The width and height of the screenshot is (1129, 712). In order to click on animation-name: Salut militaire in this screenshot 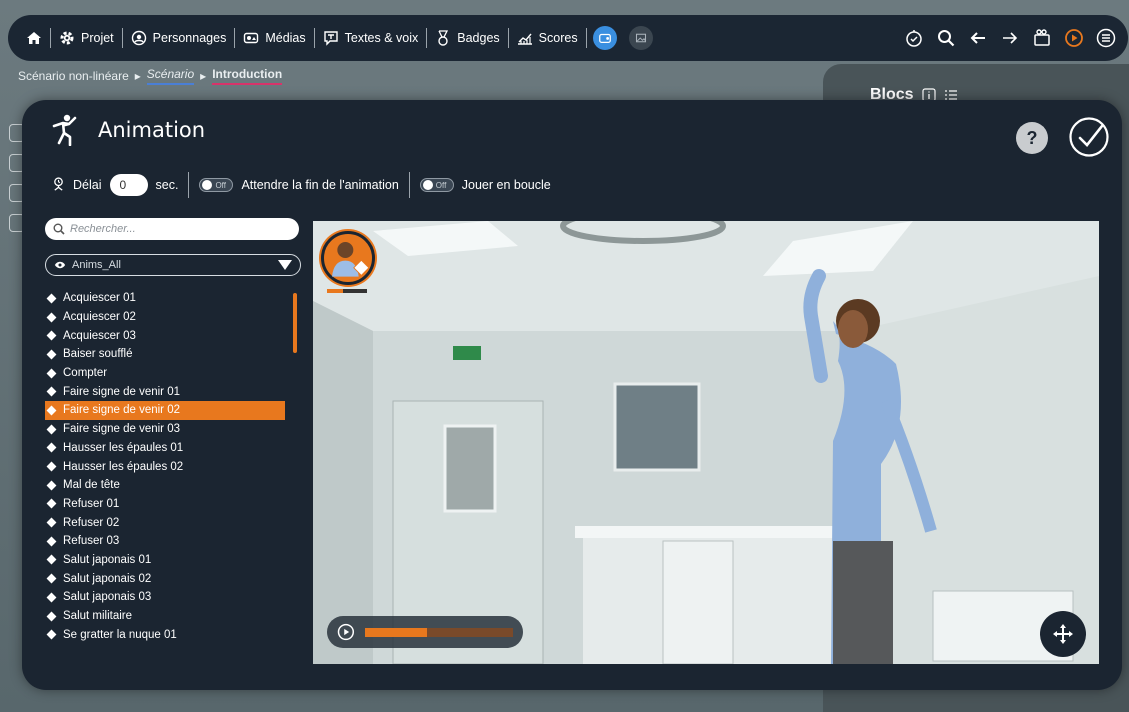, I will do `click(98, 616)`.